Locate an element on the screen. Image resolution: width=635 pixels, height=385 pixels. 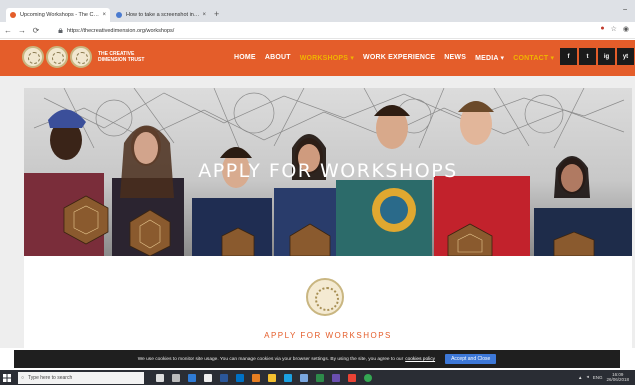
back-button: ← is located at coordinates (8, 30).